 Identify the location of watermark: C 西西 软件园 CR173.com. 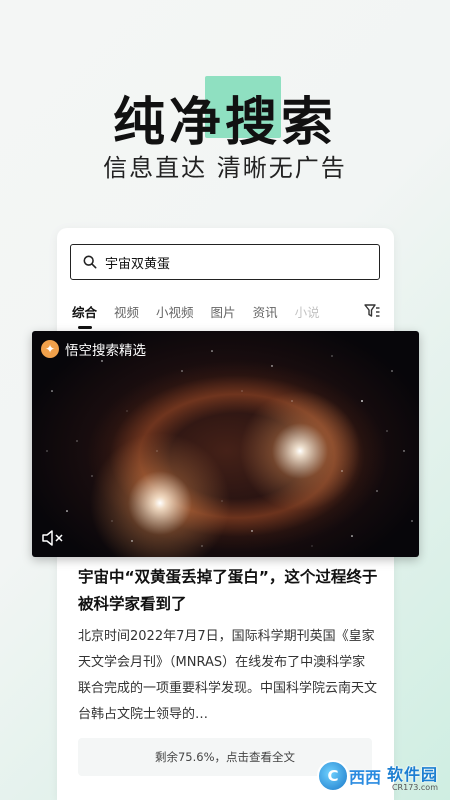
(377, 776).